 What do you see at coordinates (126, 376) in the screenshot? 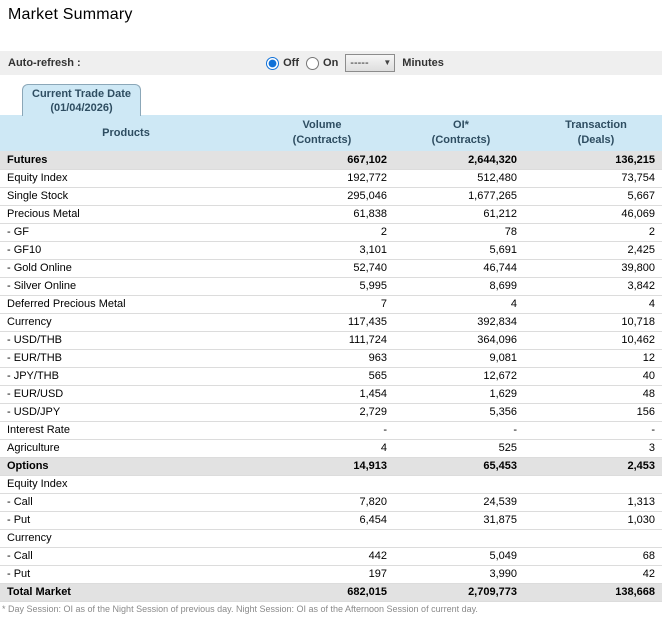
I see `product-cell: - JPY/THB` at bounding box center [126, 376].